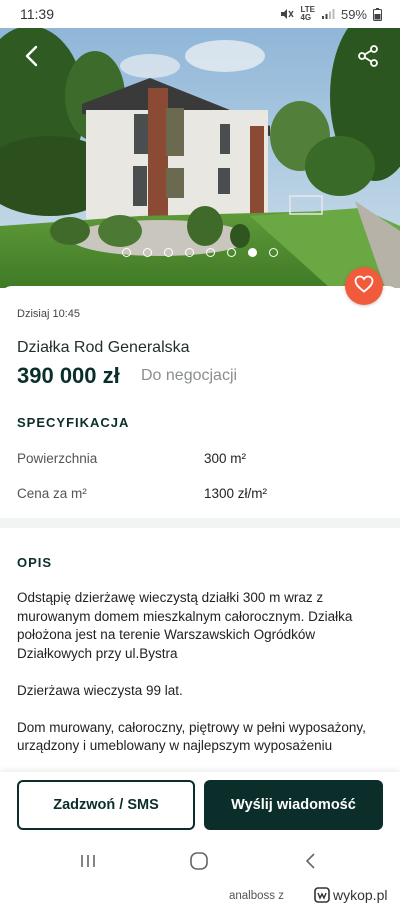  I want to click on spec-label: Powierzchnia, so click(57, 458).